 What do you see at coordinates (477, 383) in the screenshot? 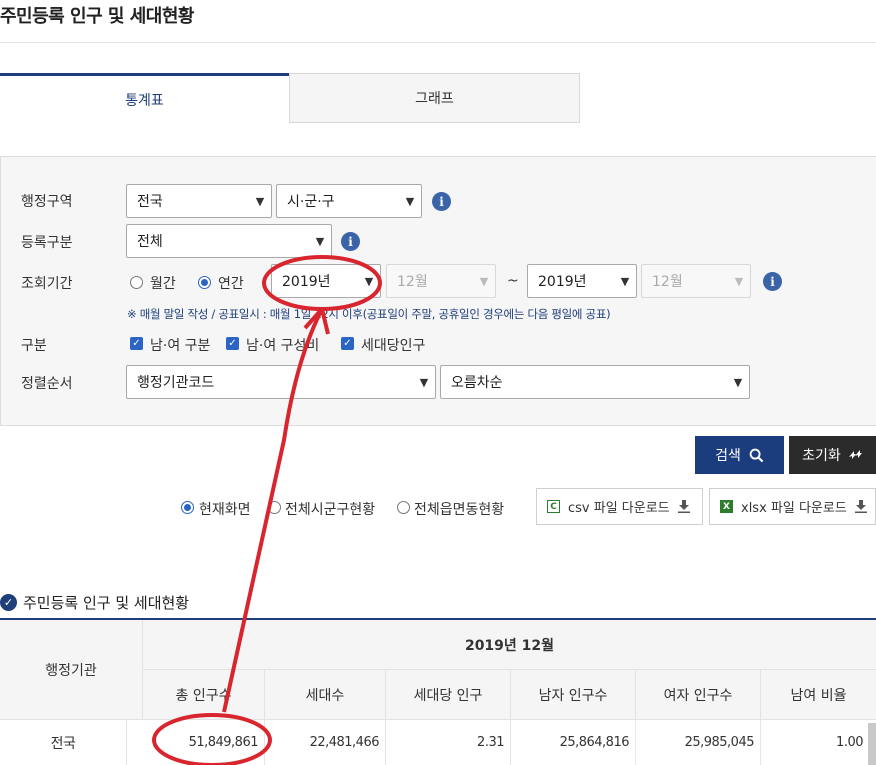
I see `sort-order-value: 오름차순` at bounding box center [477, 383].